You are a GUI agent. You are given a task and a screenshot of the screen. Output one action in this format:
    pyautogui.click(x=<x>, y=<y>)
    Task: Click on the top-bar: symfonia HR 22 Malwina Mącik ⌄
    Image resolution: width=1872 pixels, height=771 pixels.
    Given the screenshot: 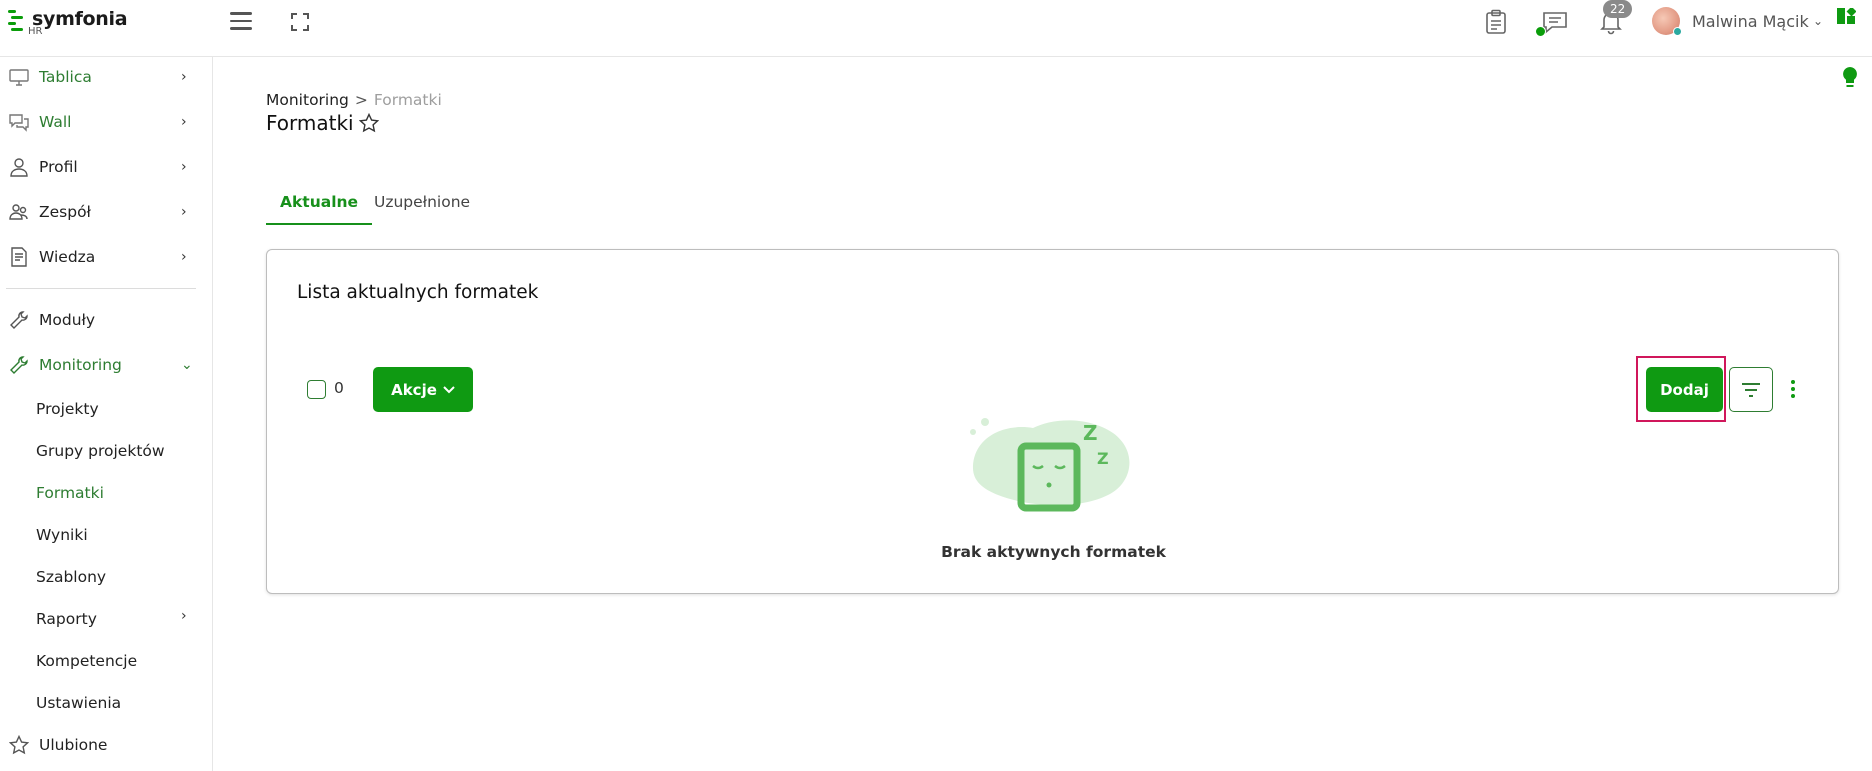 What is the action you would take?
    pyautogui.click(x=936, y=28)
    